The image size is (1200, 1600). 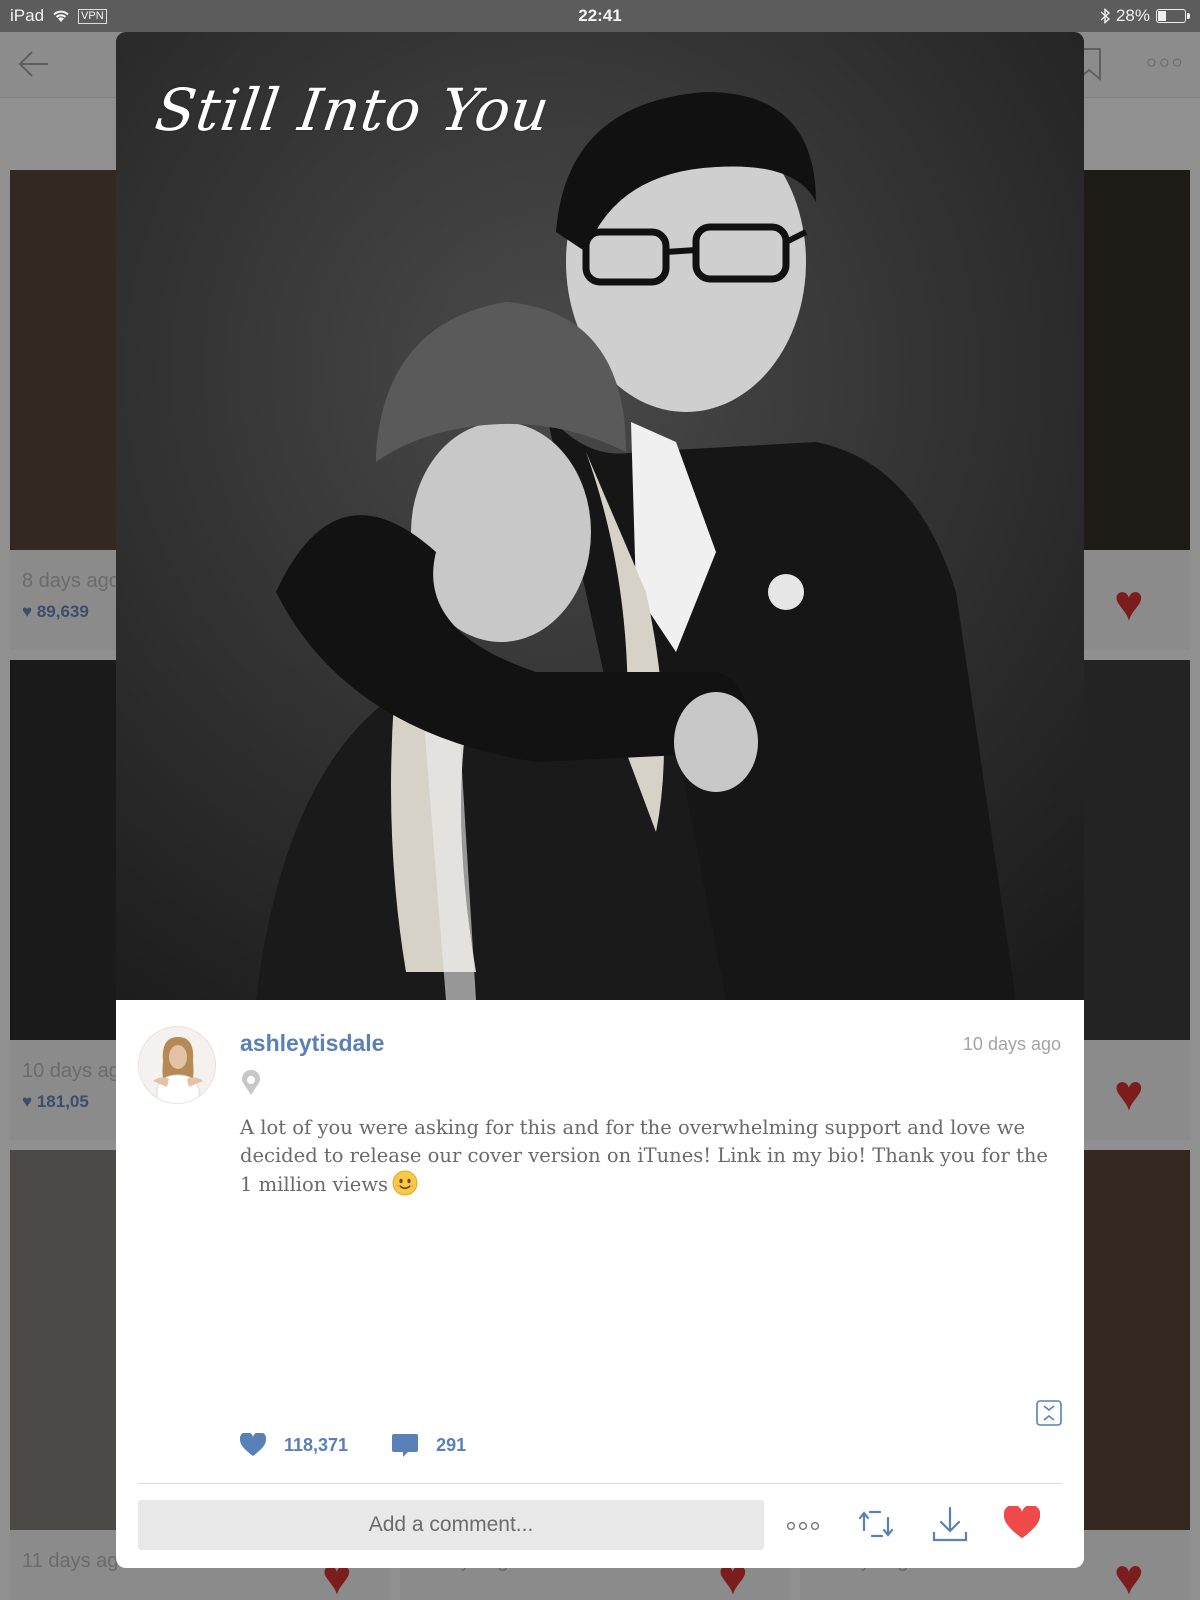 I want to click on comment-icon, so click(x=405, y=1445).